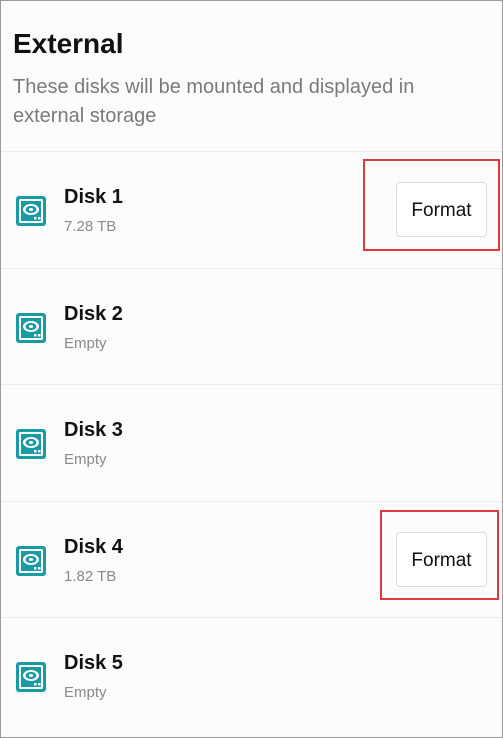  What do you see at coordinates (441, 559) in the screenshot?
I see `format-disk-4-button: Format` at bounding box center [441, 559].